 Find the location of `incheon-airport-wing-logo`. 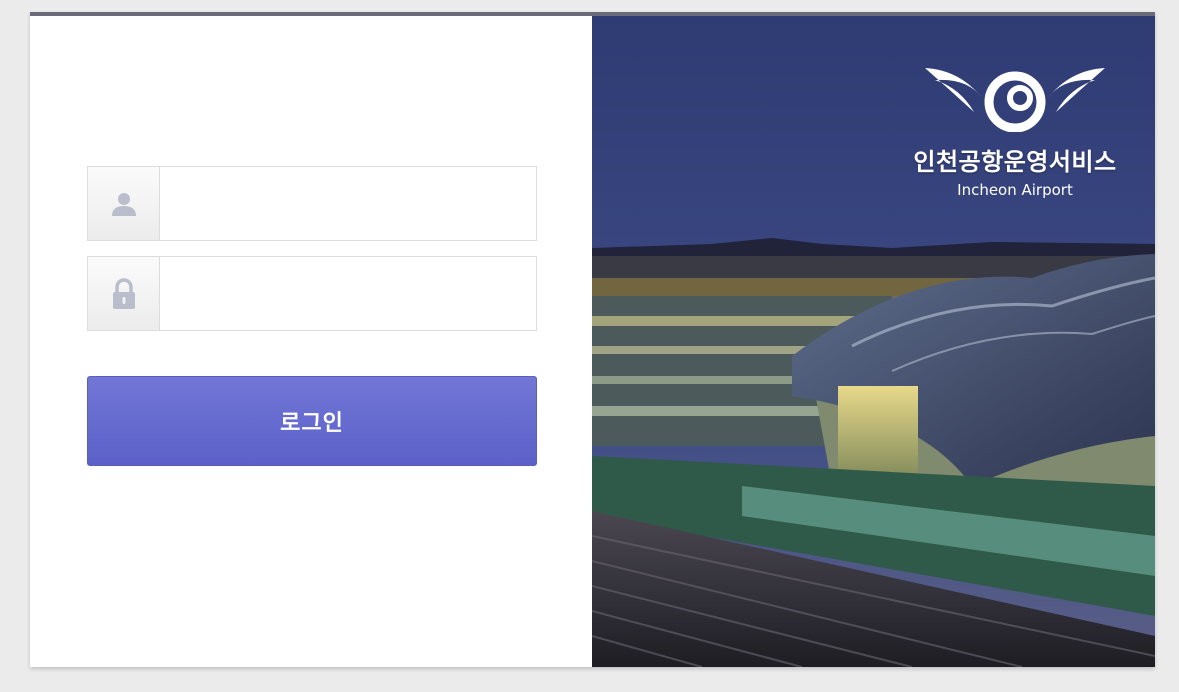

incheon-airport-wing-logo is located at coordinates (1015, 100).